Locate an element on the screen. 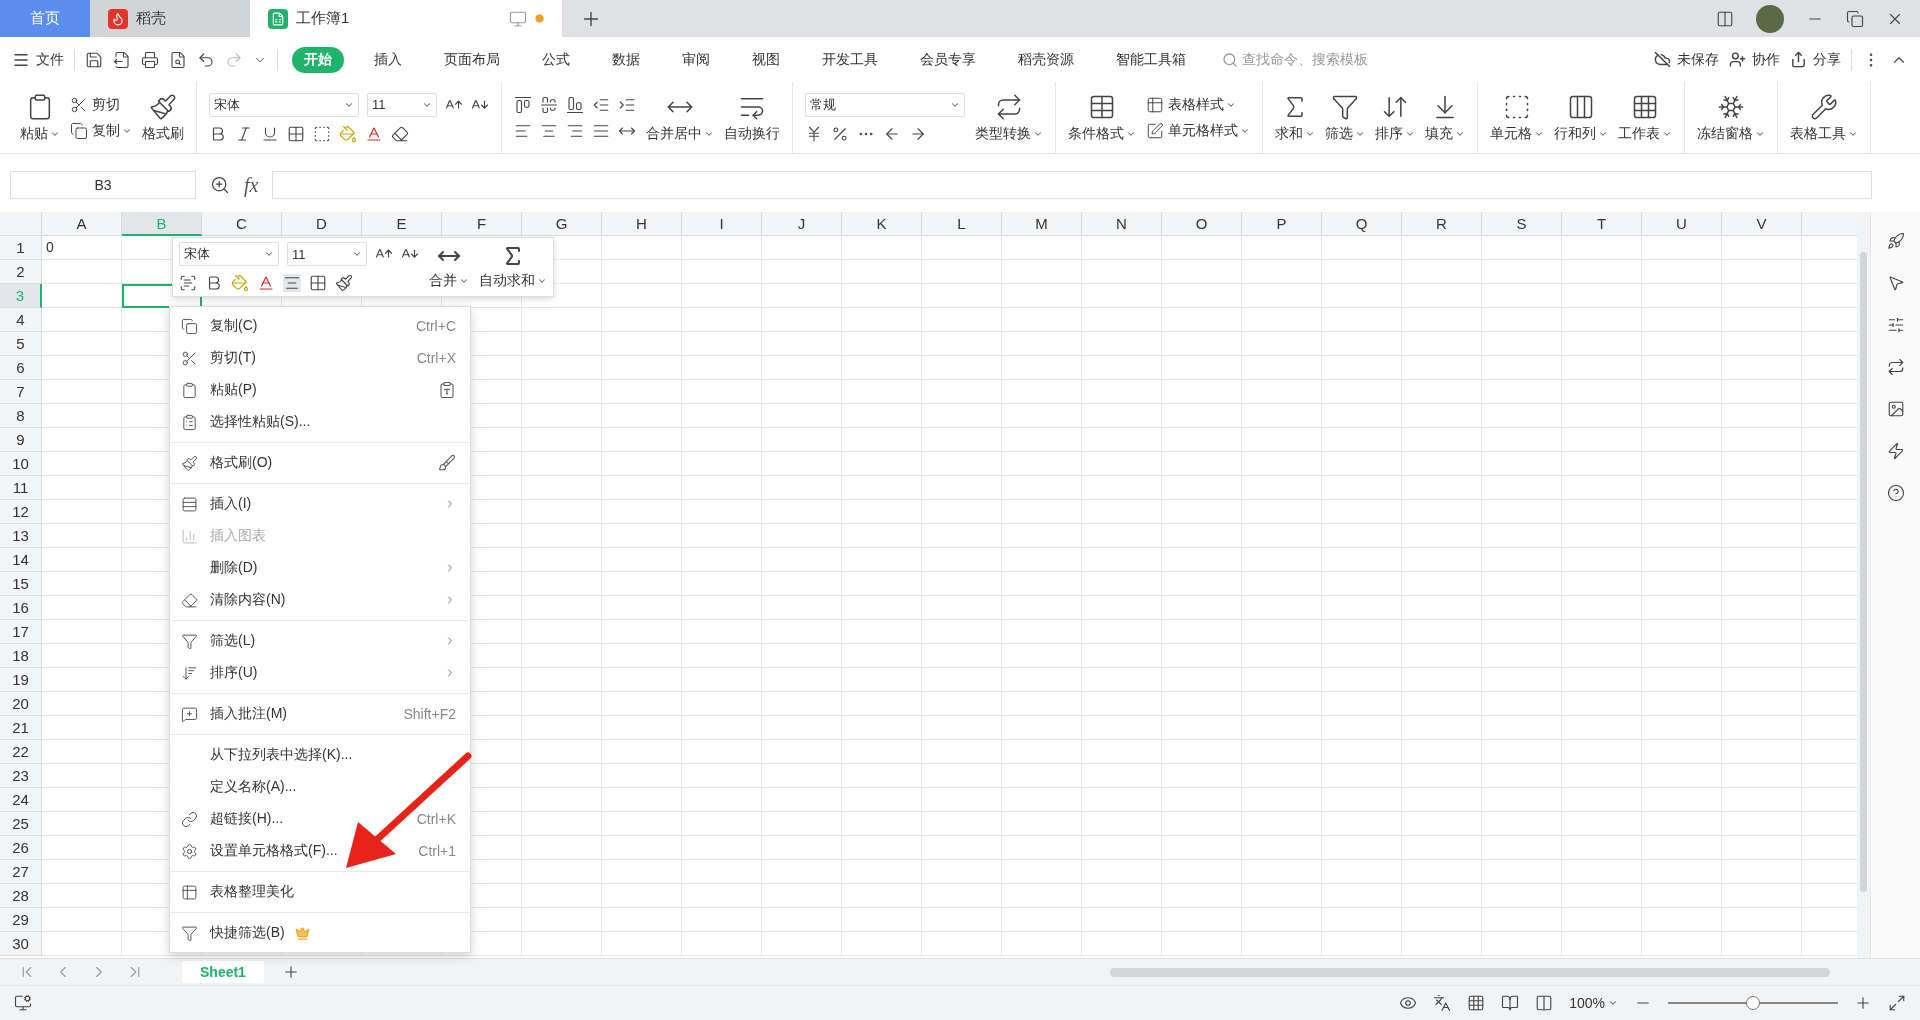  document-tab: 稻壳 is located at coordinates (170, 18).